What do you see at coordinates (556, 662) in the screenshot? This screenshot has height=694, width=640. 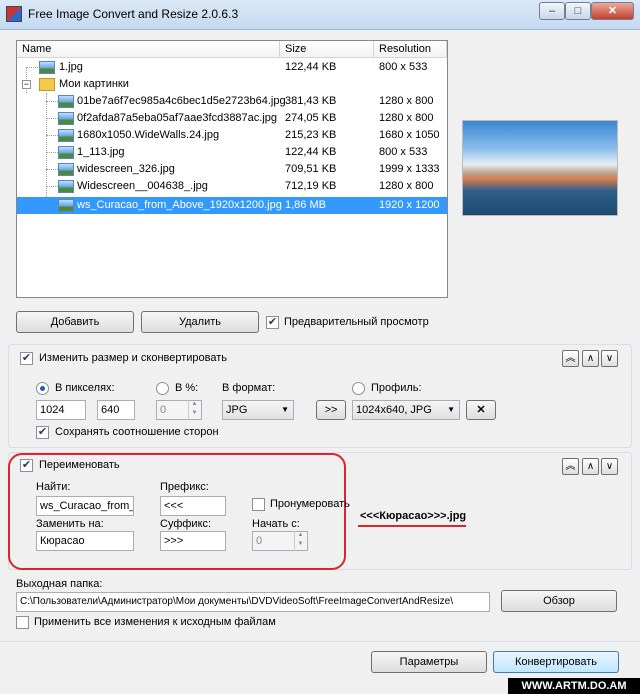 I see `convert-button: Конвертировать` at bounding box center [556, 662].